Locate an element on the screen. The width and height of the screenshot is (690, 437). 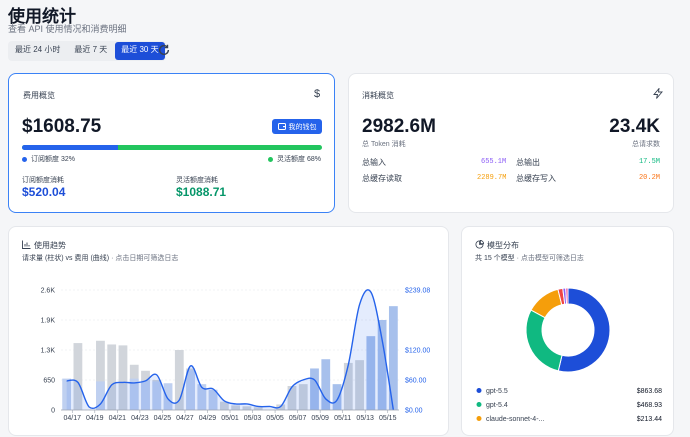
x-tick-label: 04/27 is located at coordinates (185, 418).